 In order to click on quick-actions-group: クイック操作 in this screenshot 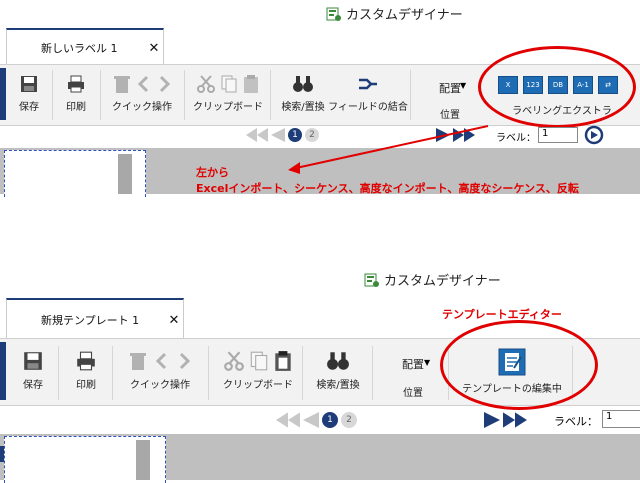, I will do `click(160, 370)`.